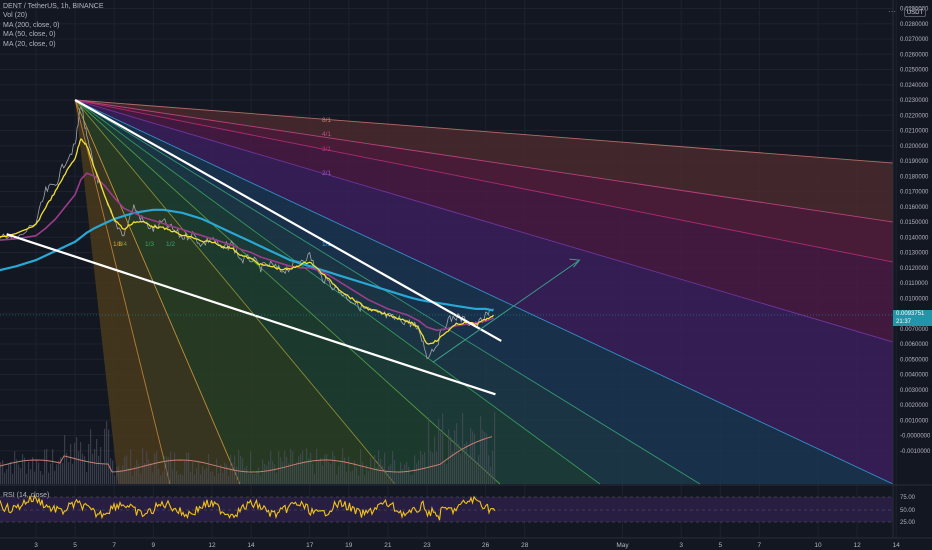 The width and height of the screenshot is (932, 550). I want to click on price-tick-label: -0.0010000, so click(915, 452).